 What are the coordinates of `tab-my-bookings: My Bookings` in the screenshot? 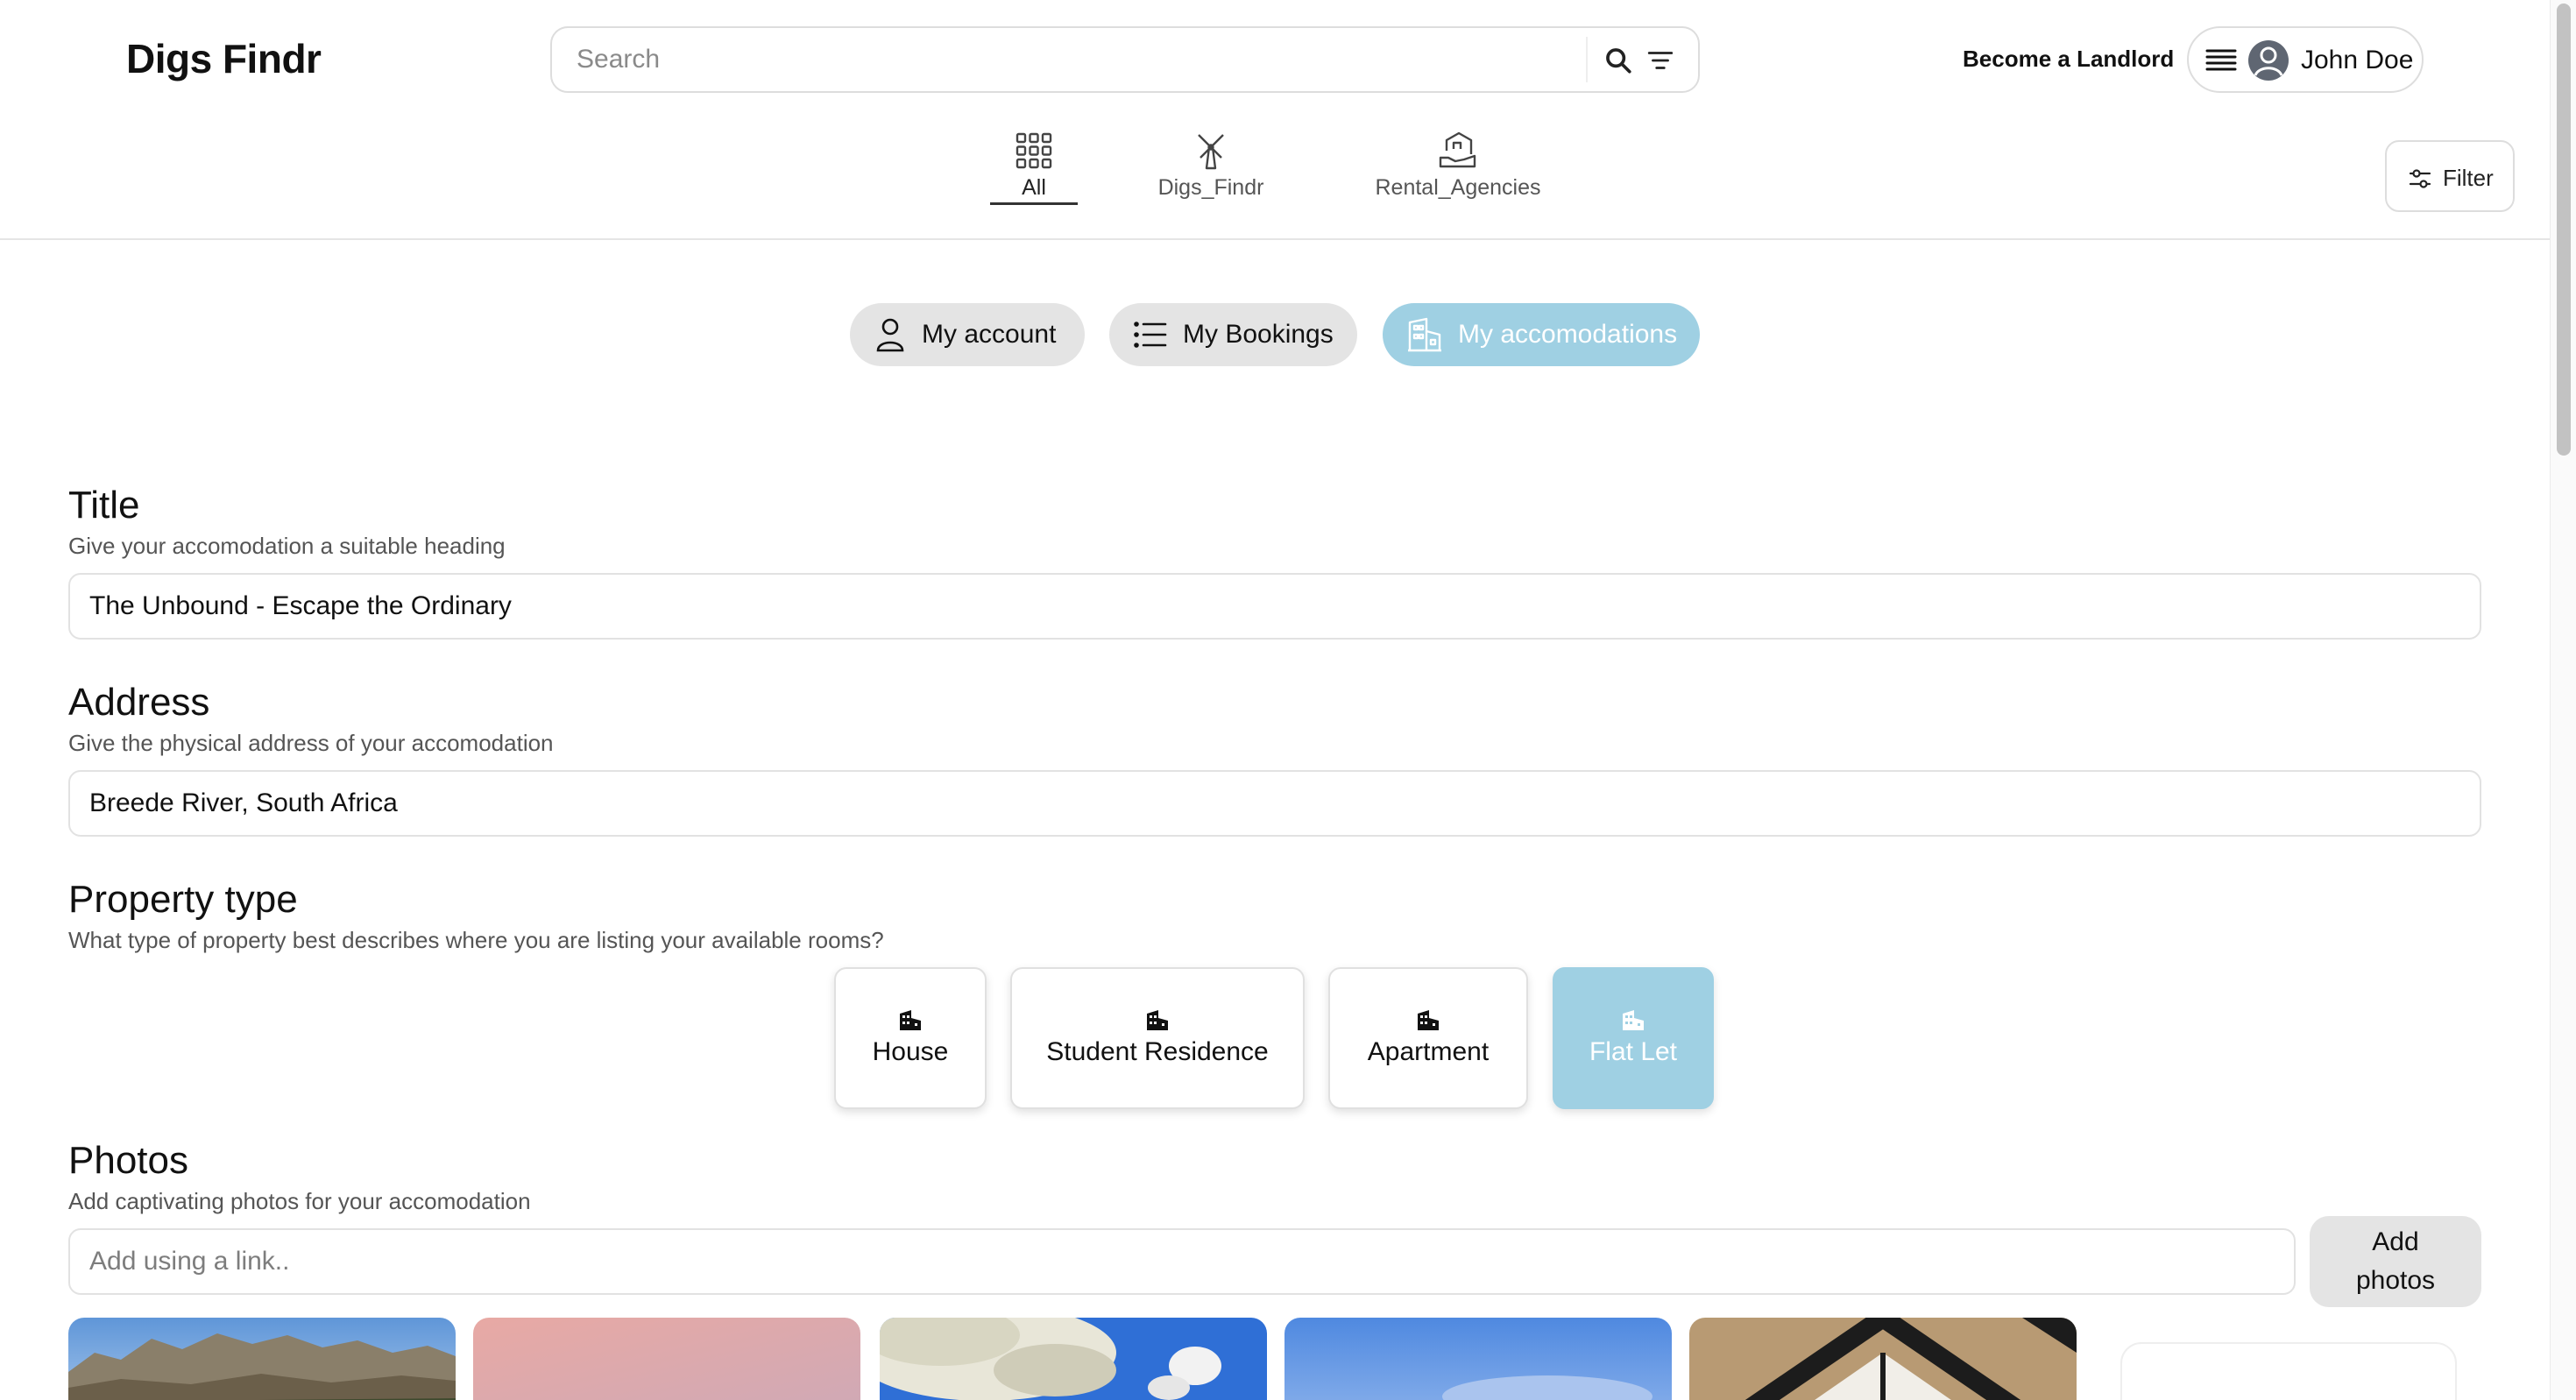 It's located at (1233, 334).